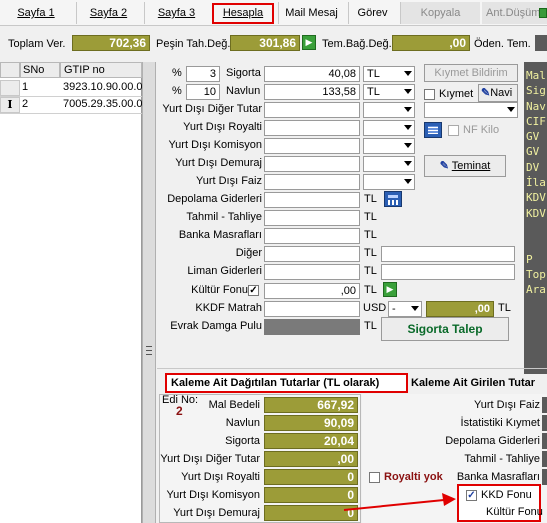  What do you see at coordinates (390, 289) in the screenshot?
I see `kultur-go-button: ▶` at bounding box center [390, 289].